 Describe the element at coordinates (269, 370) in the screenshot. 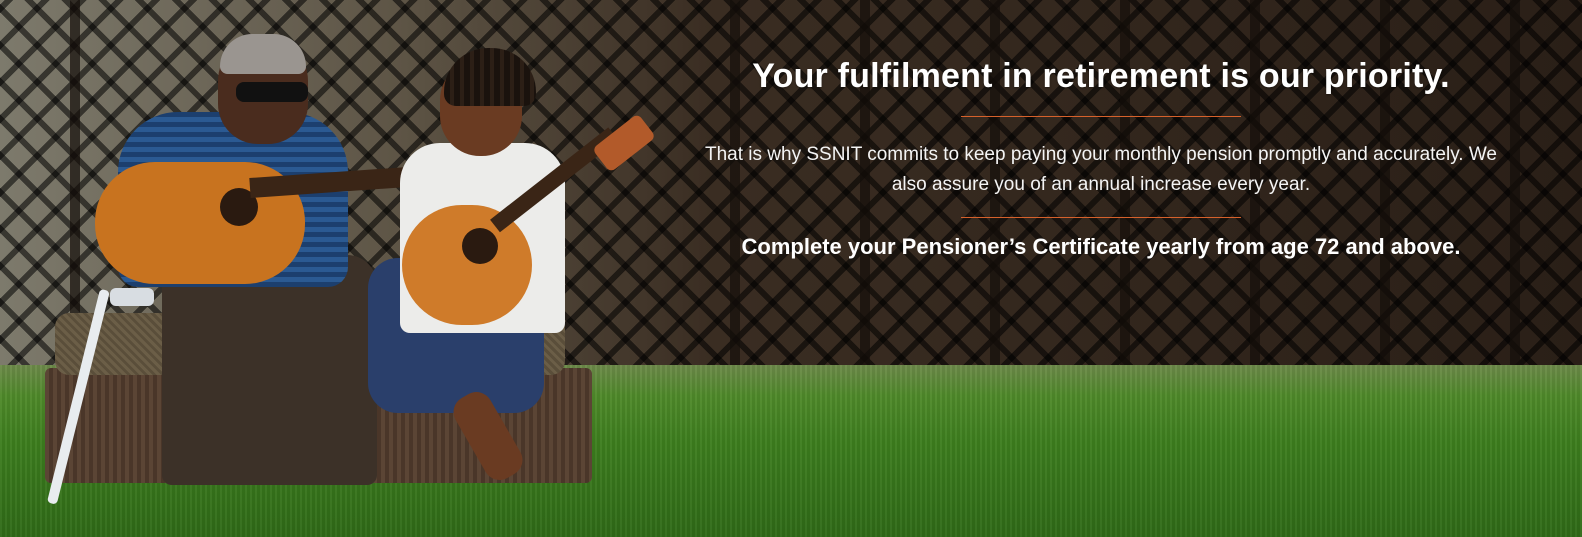

I see `man-legs` at that location.